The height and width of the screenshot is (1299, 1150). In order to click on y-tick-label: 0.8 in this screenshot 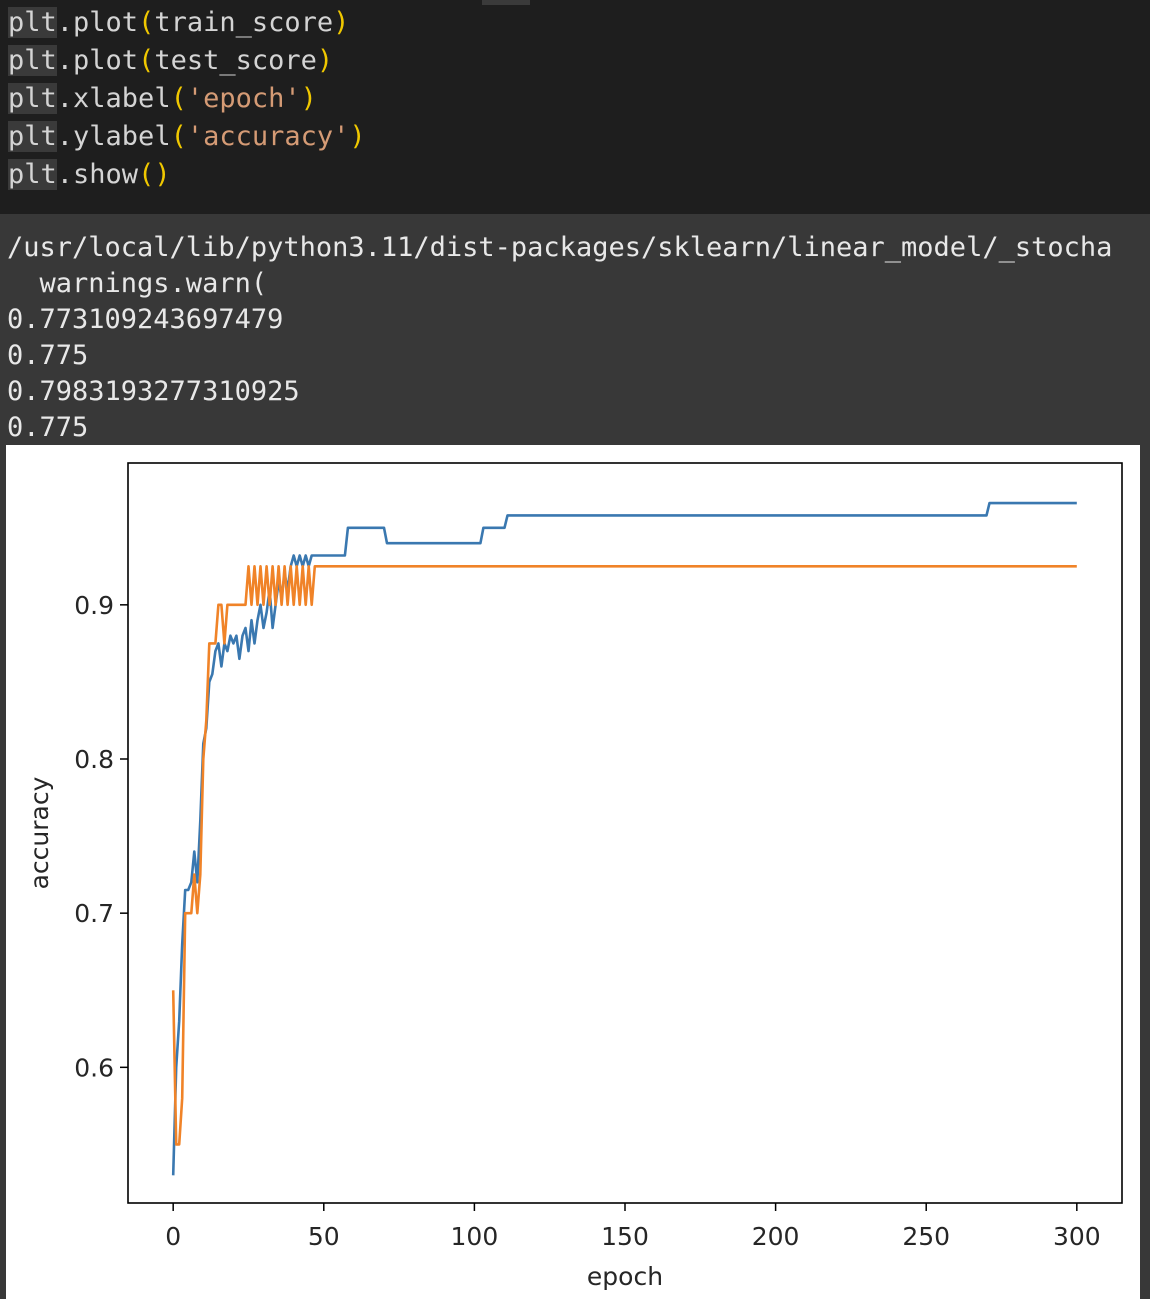, I will do `click(94, 759)`.